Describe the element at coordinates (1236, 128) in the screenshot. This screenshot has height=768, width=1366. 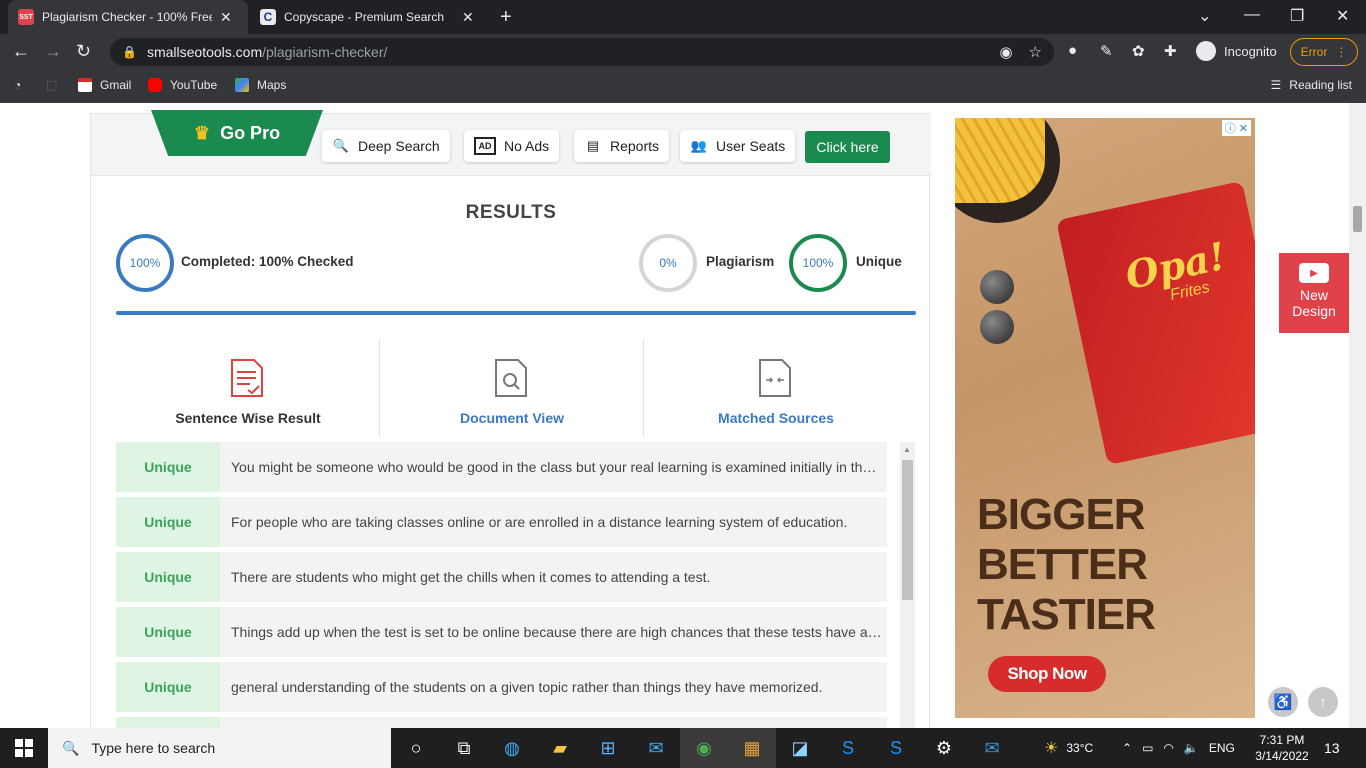
I see `adchoices-icon: ⓘ ✕` at that location.